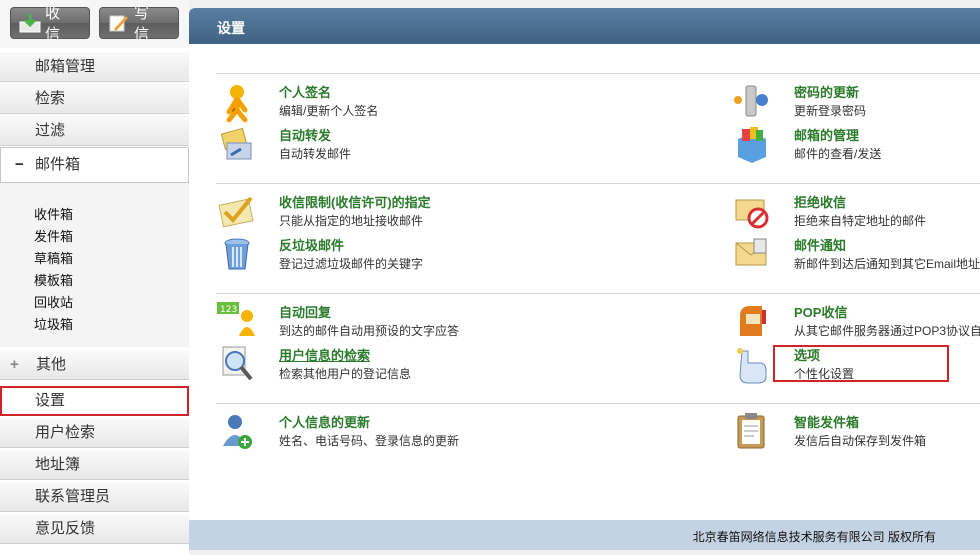 This screenshot has width=980, height=555. Describe the element at coordinates (237, 322) in the screenshot. I see `auto-reply-icon: 123` at that location.